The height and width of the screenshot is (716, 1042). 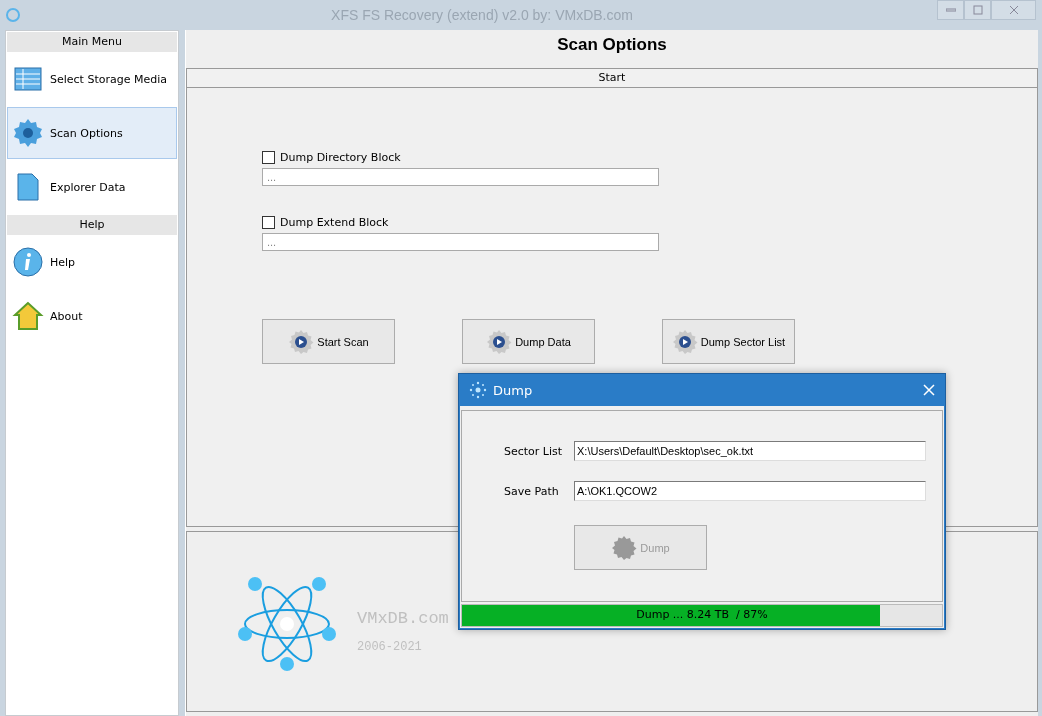 What do you see at coordinates (28, 262) in the screenshot?
I see `info-icon` at bounding box center [28, 262].